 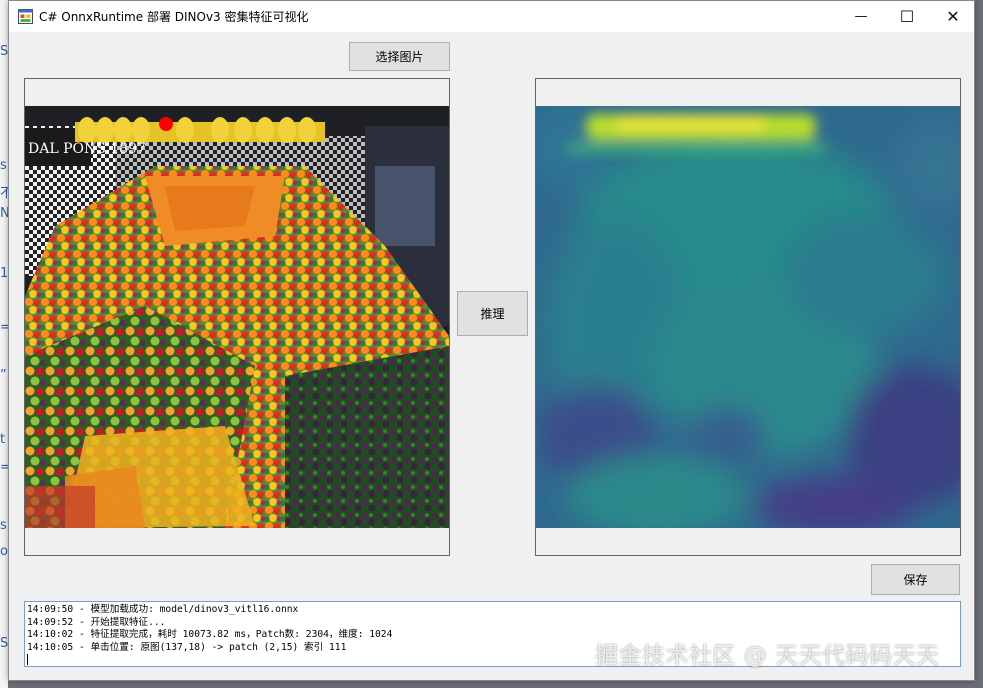 What do you see at coordinates (491, 16) in the screenshot?
I see `title-bar: C# OnnxRuntime 部署 DINOv3 密集特征可视化 — ☐ ✕` at bounding box center [491, 16].